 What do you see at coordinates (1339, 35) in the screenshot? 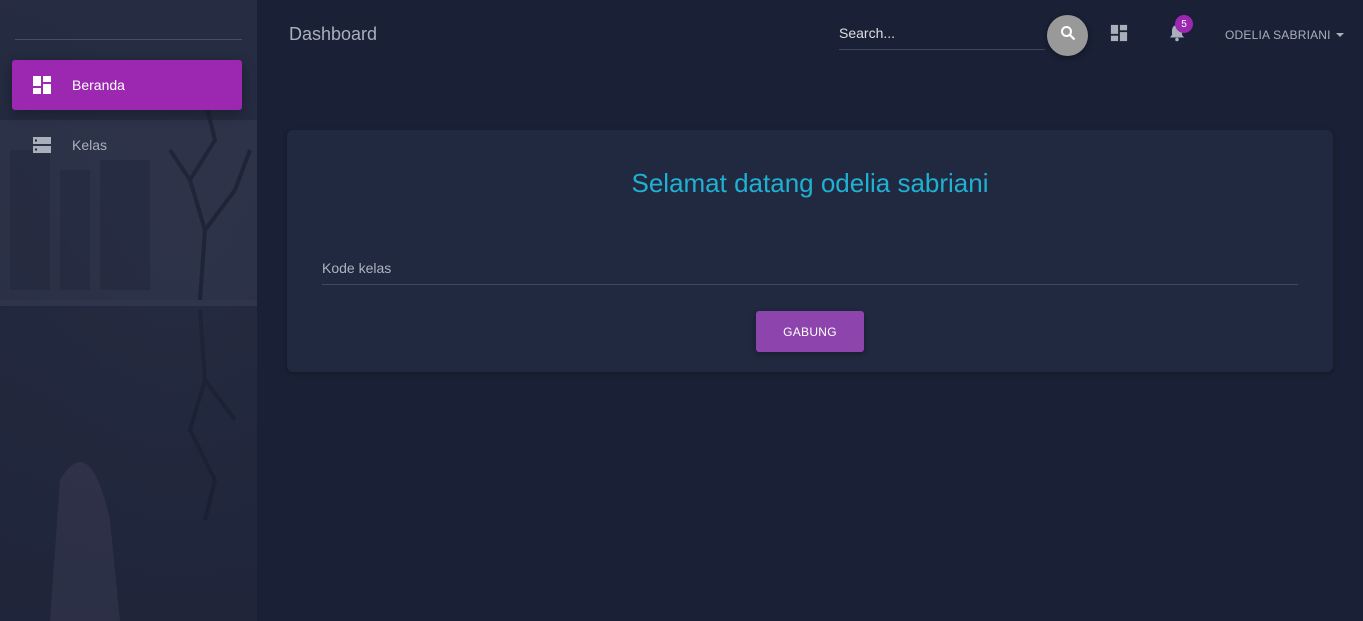
I see `caret-down-icon` at bounding box center [1339, 35].